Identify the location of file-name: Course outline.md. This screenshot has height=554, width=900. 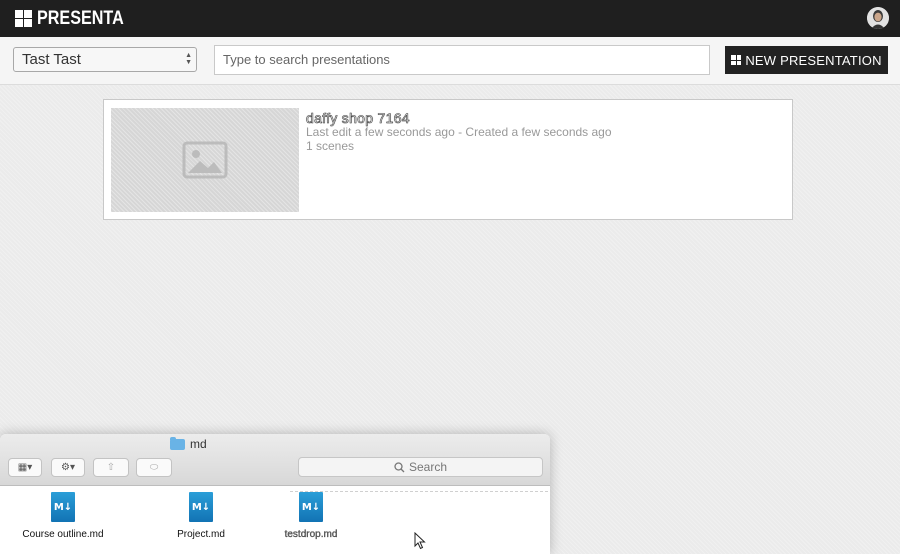
(63, 534).